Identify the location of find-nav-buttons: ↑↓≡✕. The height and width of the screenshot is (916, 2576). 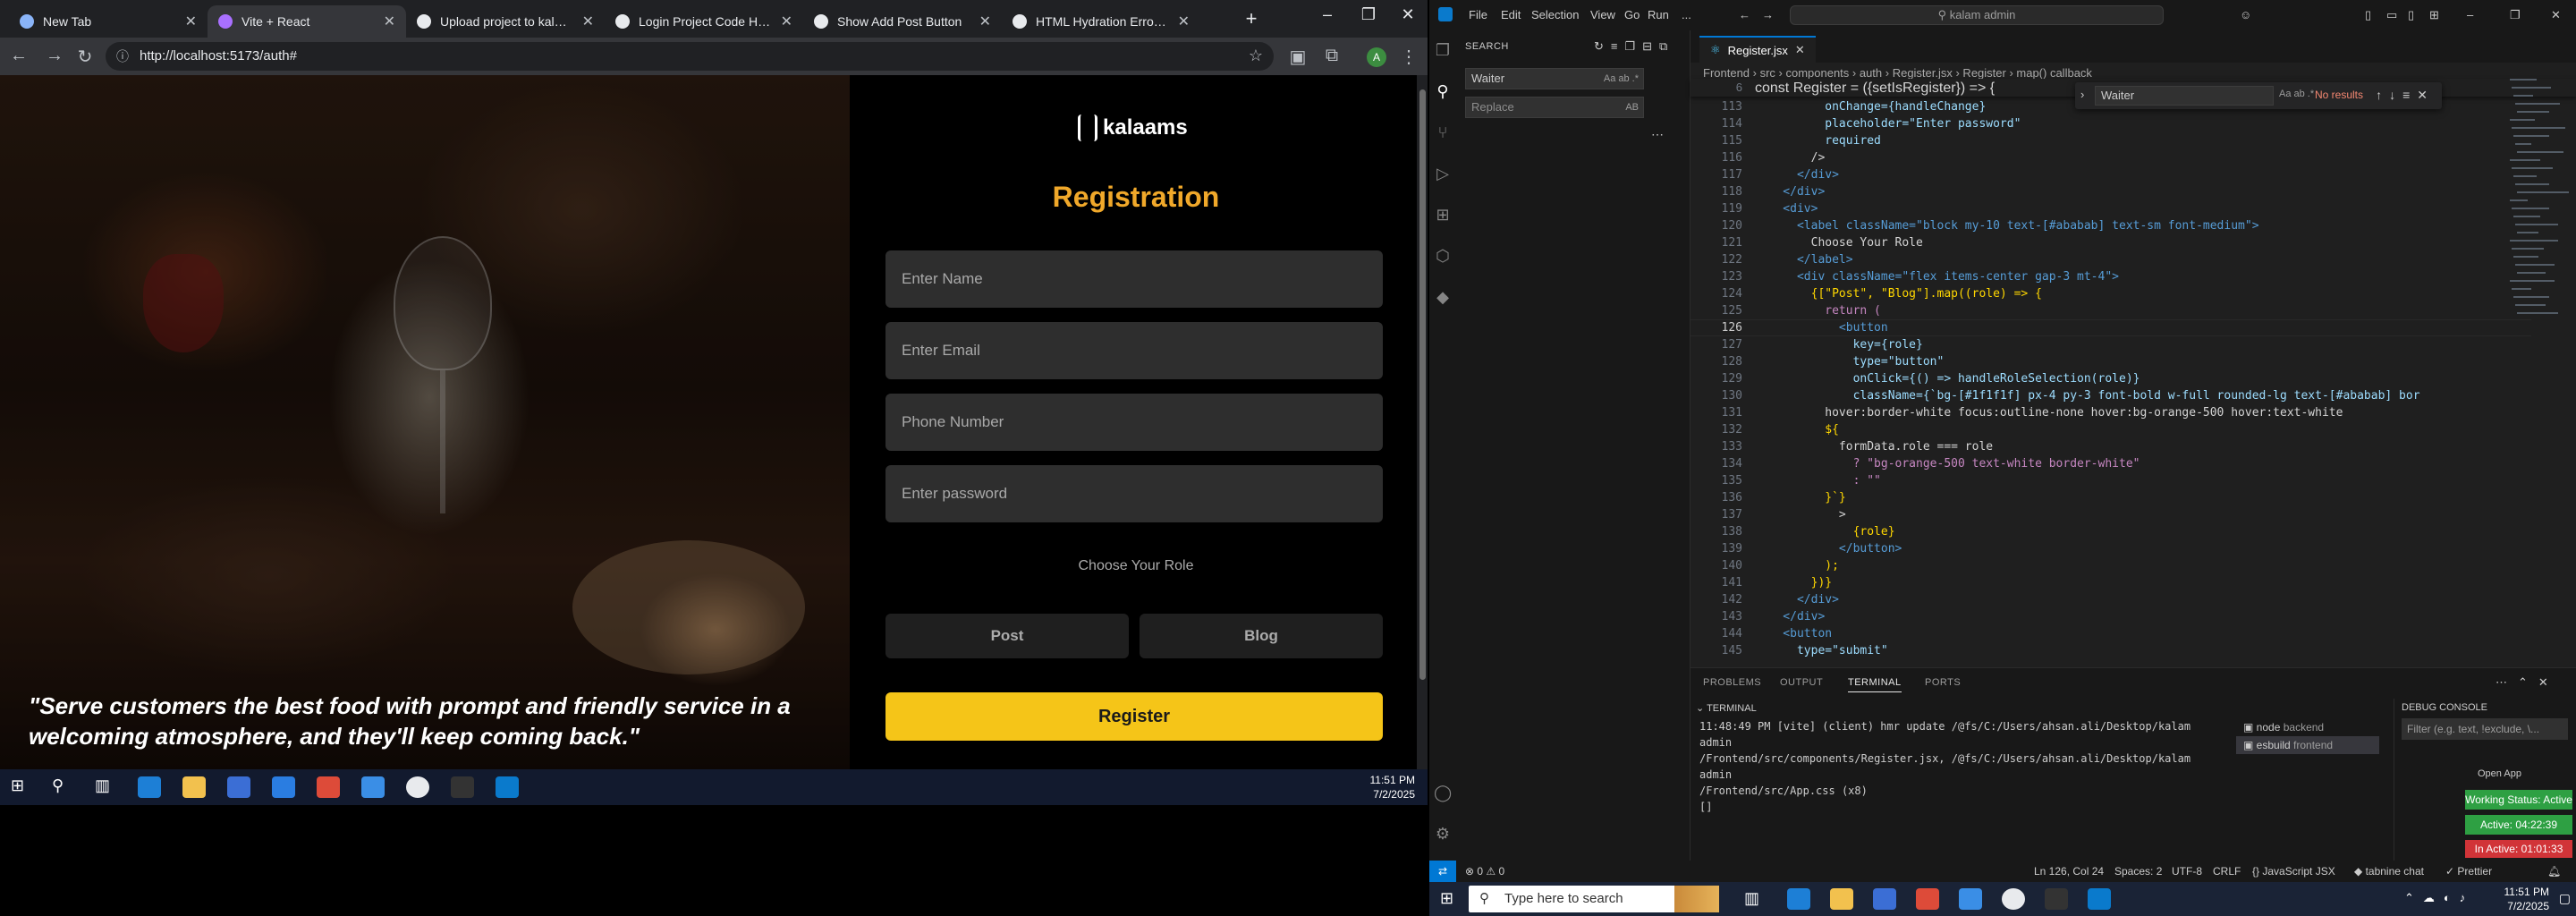
(2405, 95).